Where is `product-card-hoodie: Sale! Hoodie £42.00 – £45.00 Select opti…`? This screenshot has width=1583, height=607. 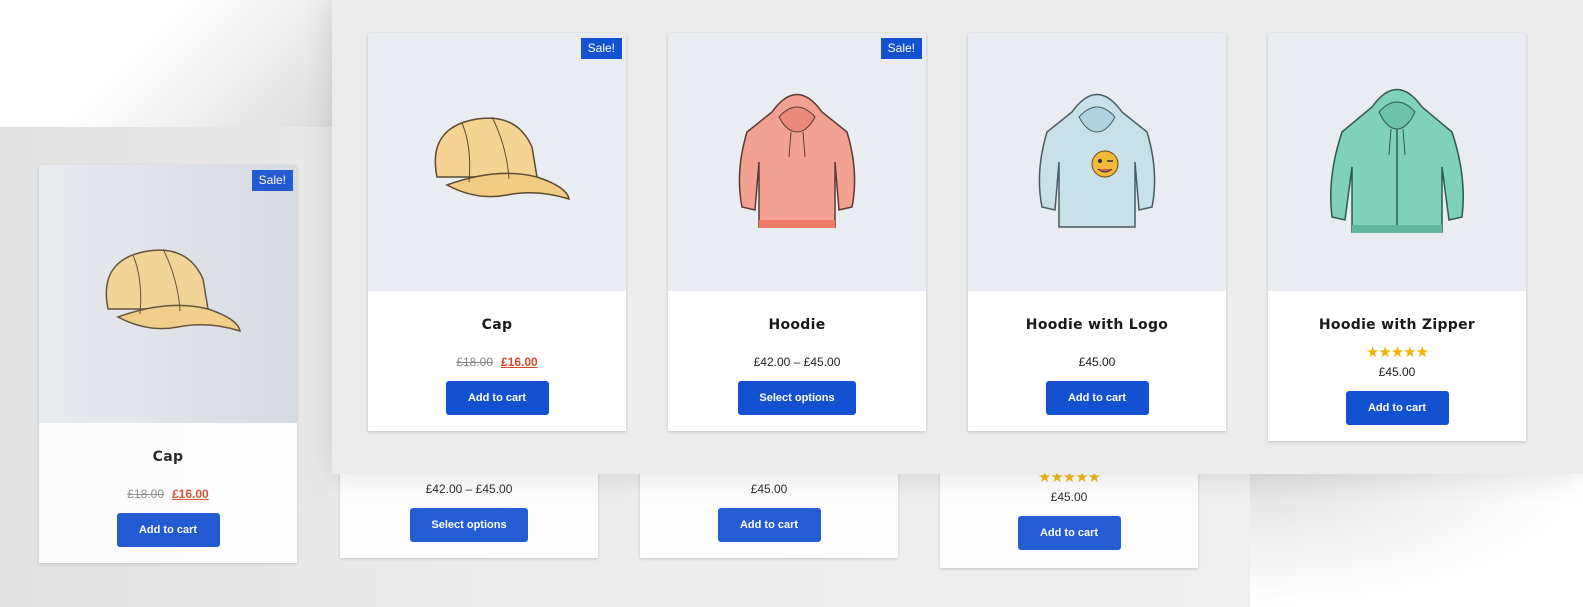 product-card-hoodie: Sale! Hoodie £42.00 – £45.00 Select opti… is located at coordinates (797, 232).